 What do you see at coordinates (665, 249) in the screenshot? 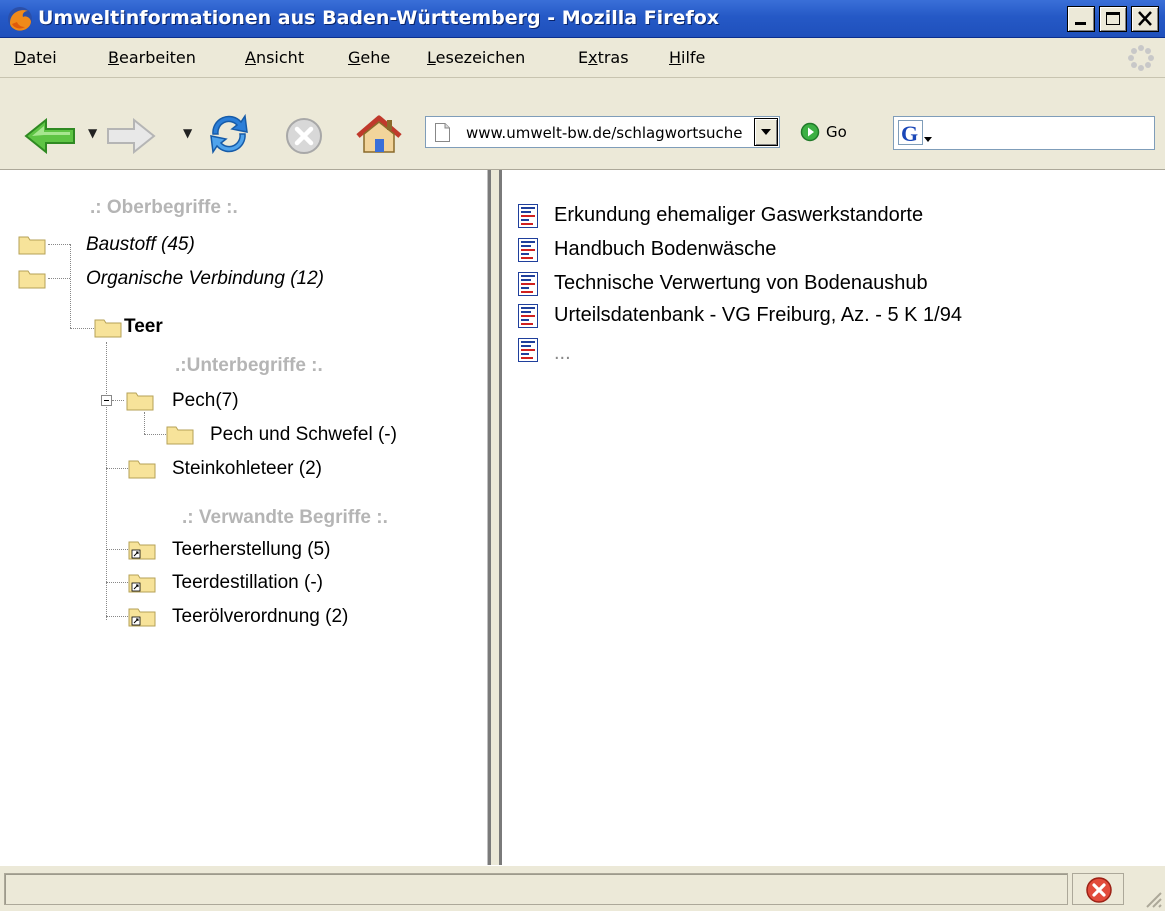
I see `document-link: Handbuch Bodenwäsche` at bounding box center [665, 249].